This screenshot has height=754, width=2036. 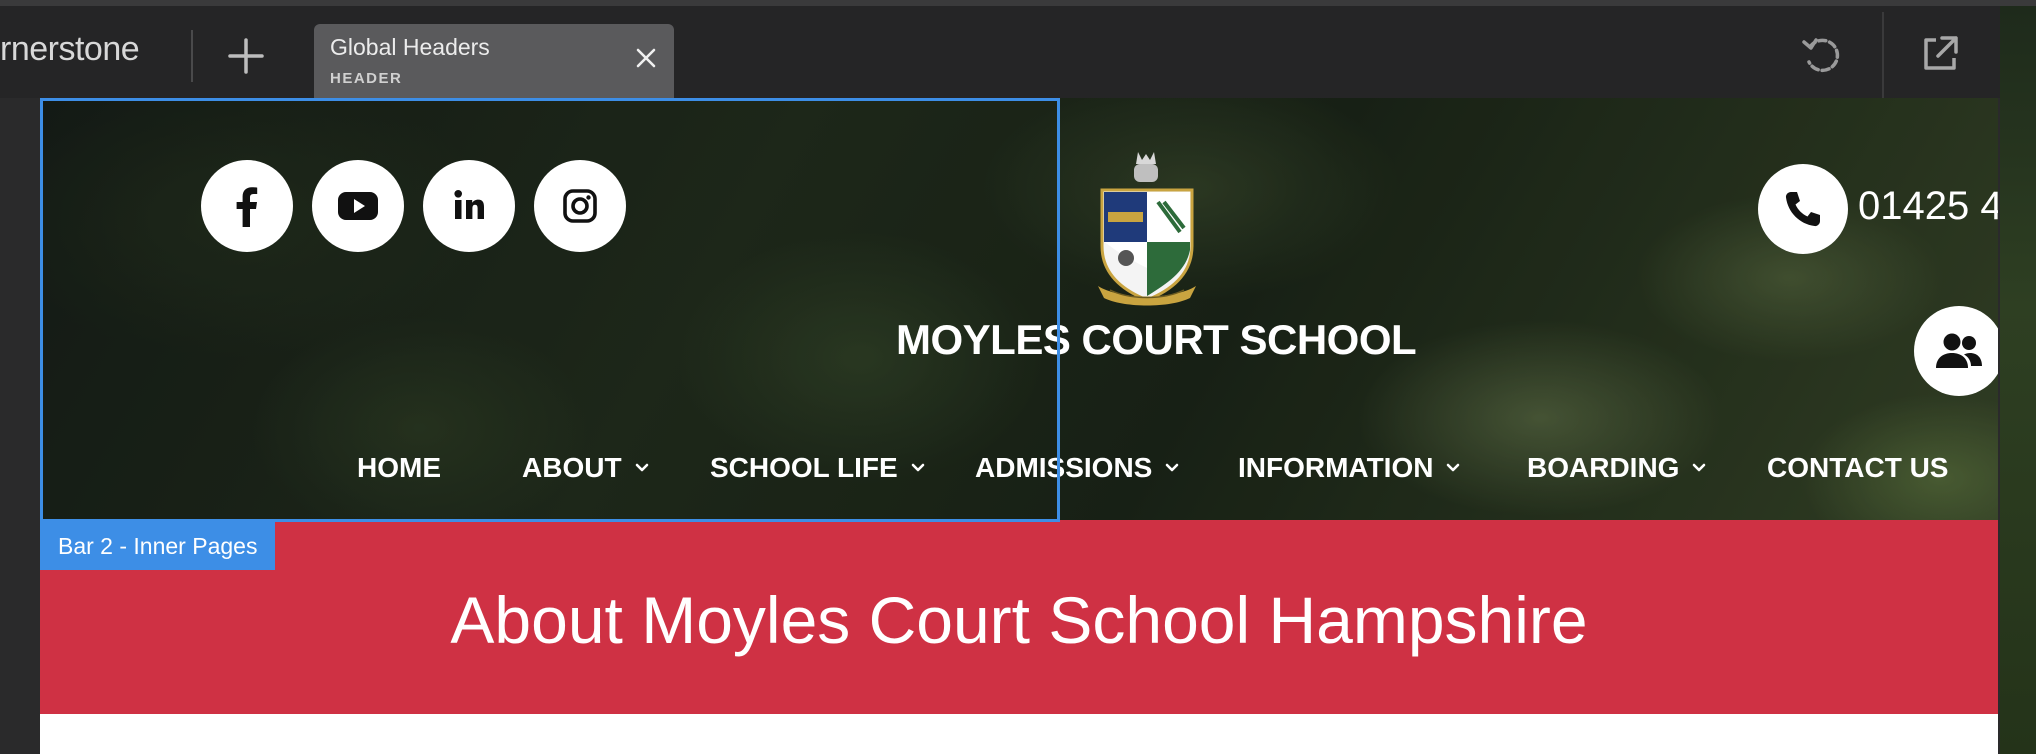 I want to click on youtube-icon, so click(x=358, y=206).